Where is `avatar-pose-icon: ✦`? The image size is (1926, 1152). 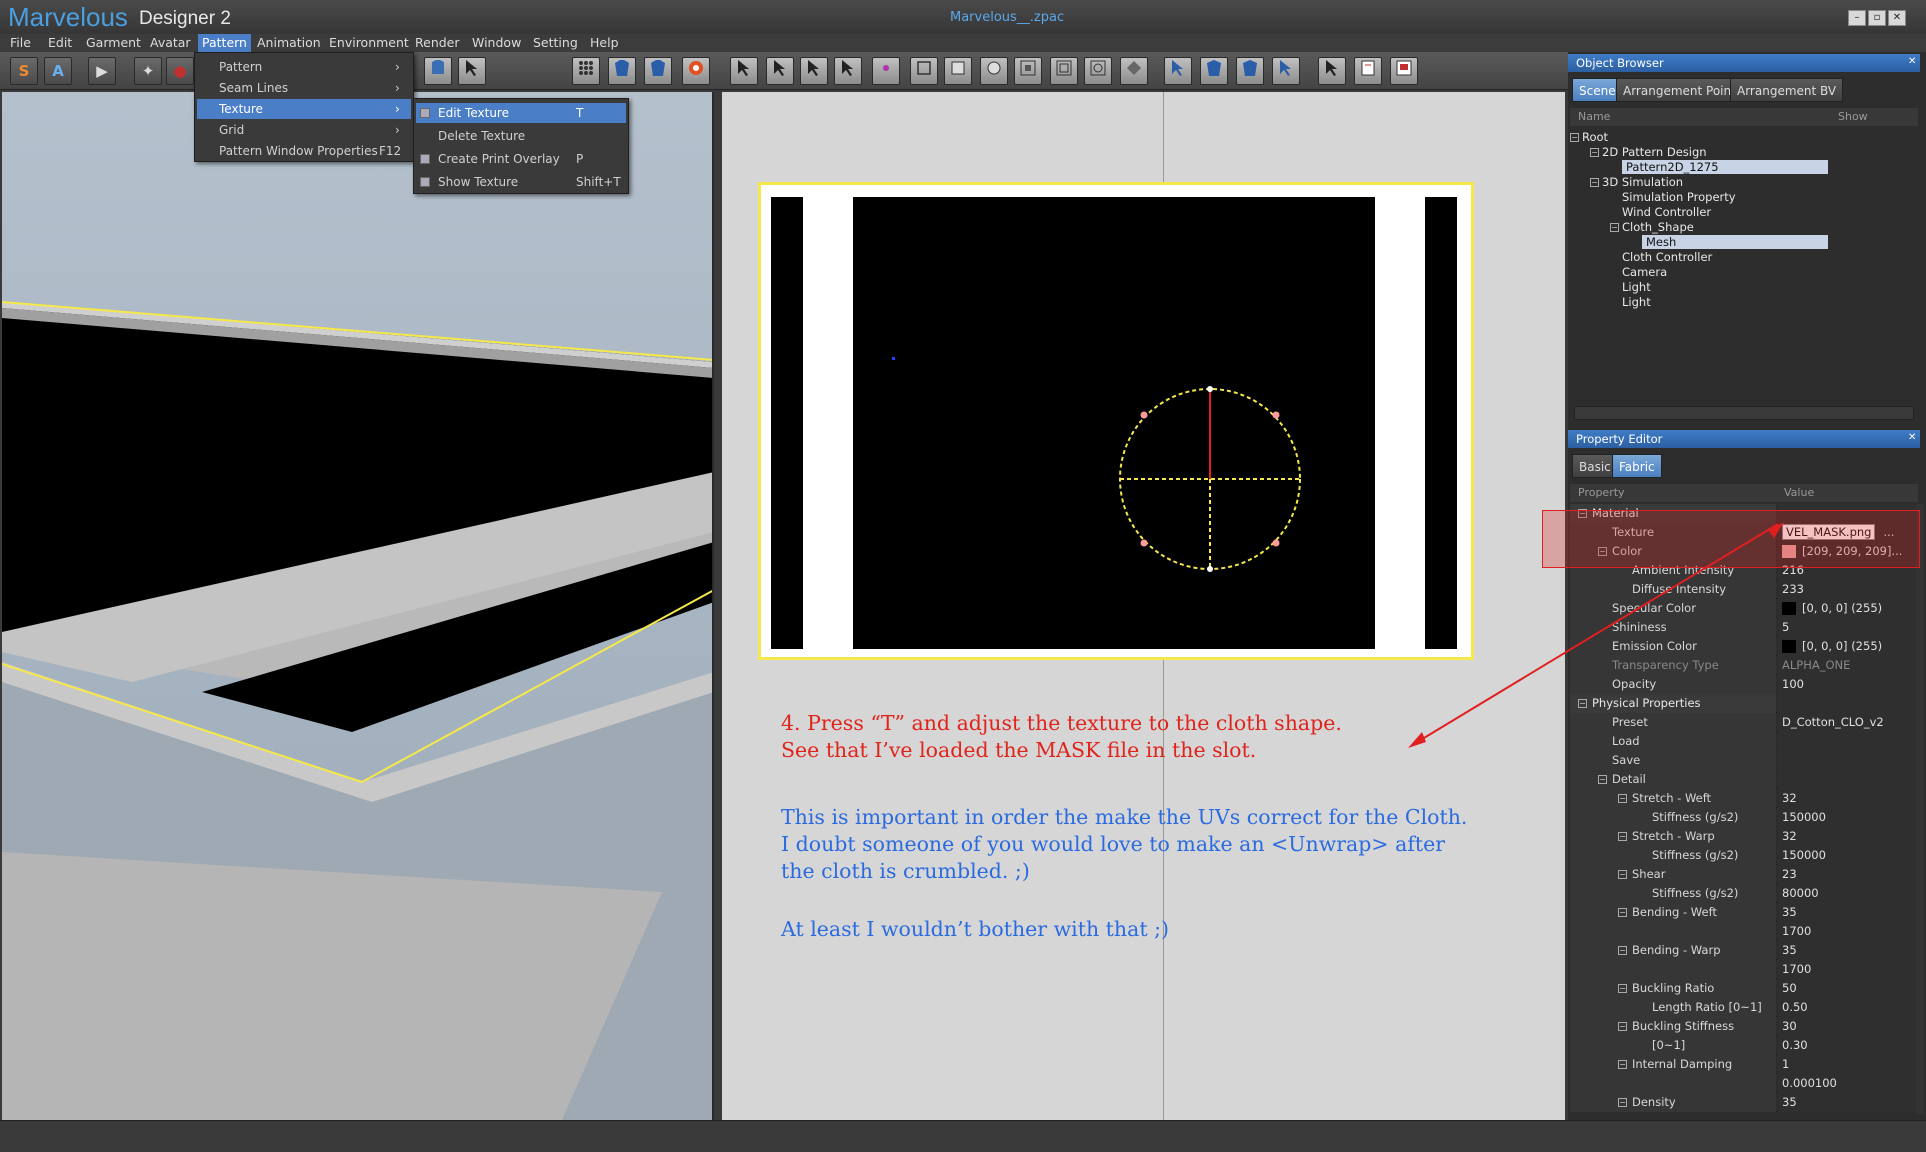
avatar-pose-icon: ✦ is located at coordinates (148, 71).